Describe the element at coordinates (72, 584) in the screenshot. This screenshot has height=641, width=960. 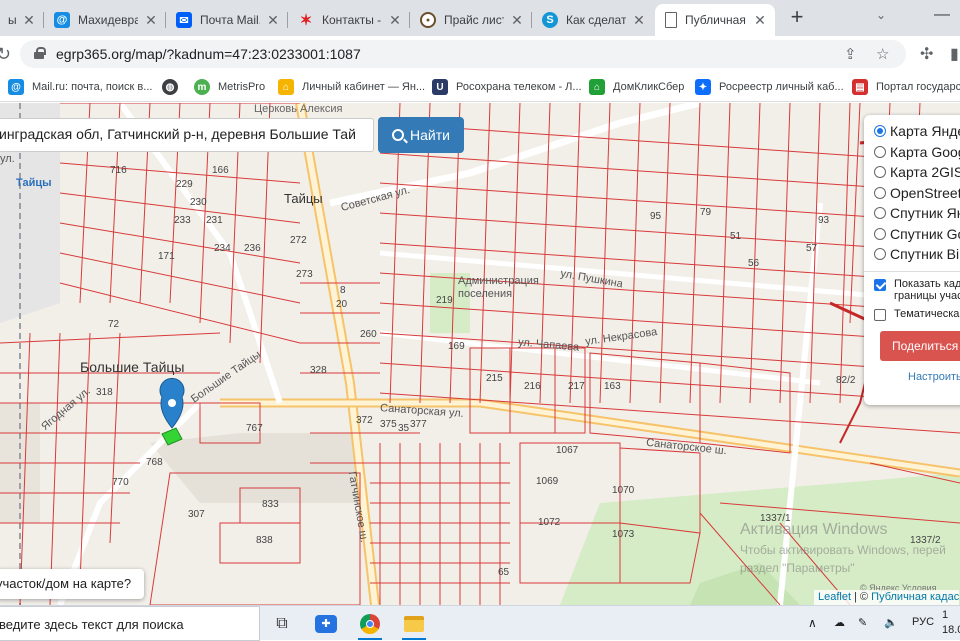
I see `plot-prompt-popup: участок/дом на карте?` at that location.